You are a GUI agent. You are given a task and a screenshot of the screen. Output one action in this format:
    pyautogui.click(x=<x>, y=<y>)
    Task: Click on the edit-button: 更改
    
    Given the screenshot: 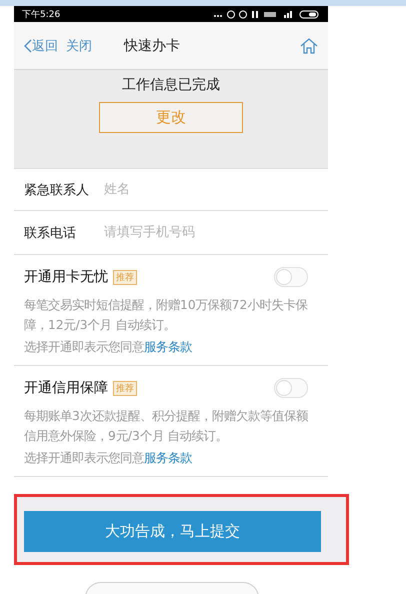 What is the action you would take?
    pyautogui.click(x=171, y=117)
    